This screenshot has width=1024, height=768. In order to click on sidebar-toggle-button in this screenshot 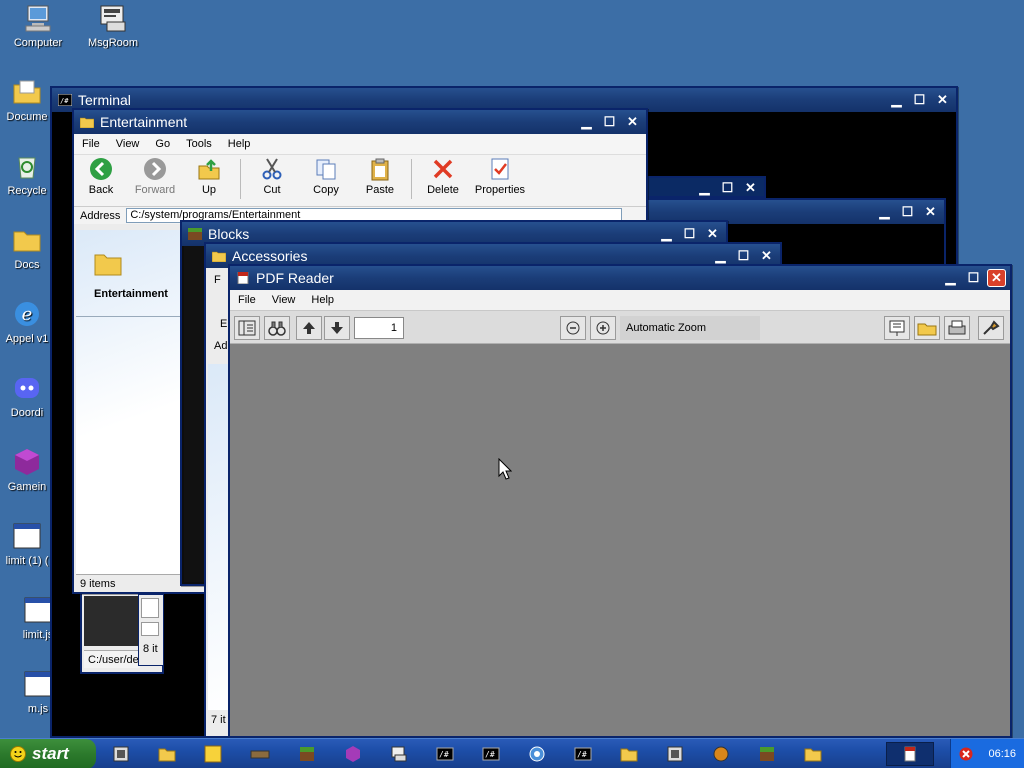, I will do `click(247, 328)`.